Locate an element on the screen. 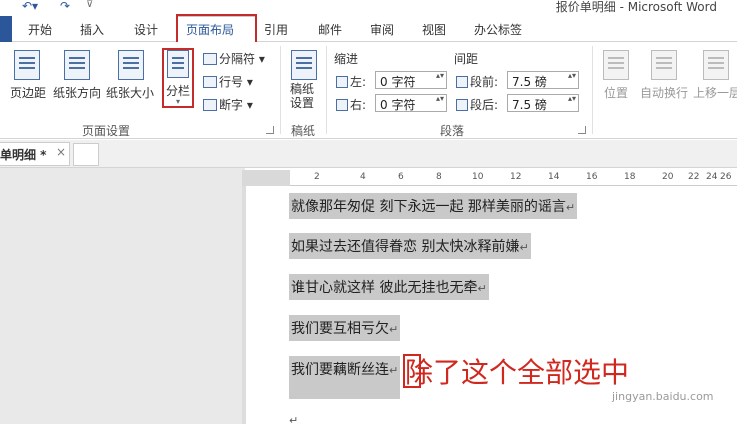 This screenshot has width=737, height=427. line-text: 我们要互相亏欠 is located at coordinates (340, 329).